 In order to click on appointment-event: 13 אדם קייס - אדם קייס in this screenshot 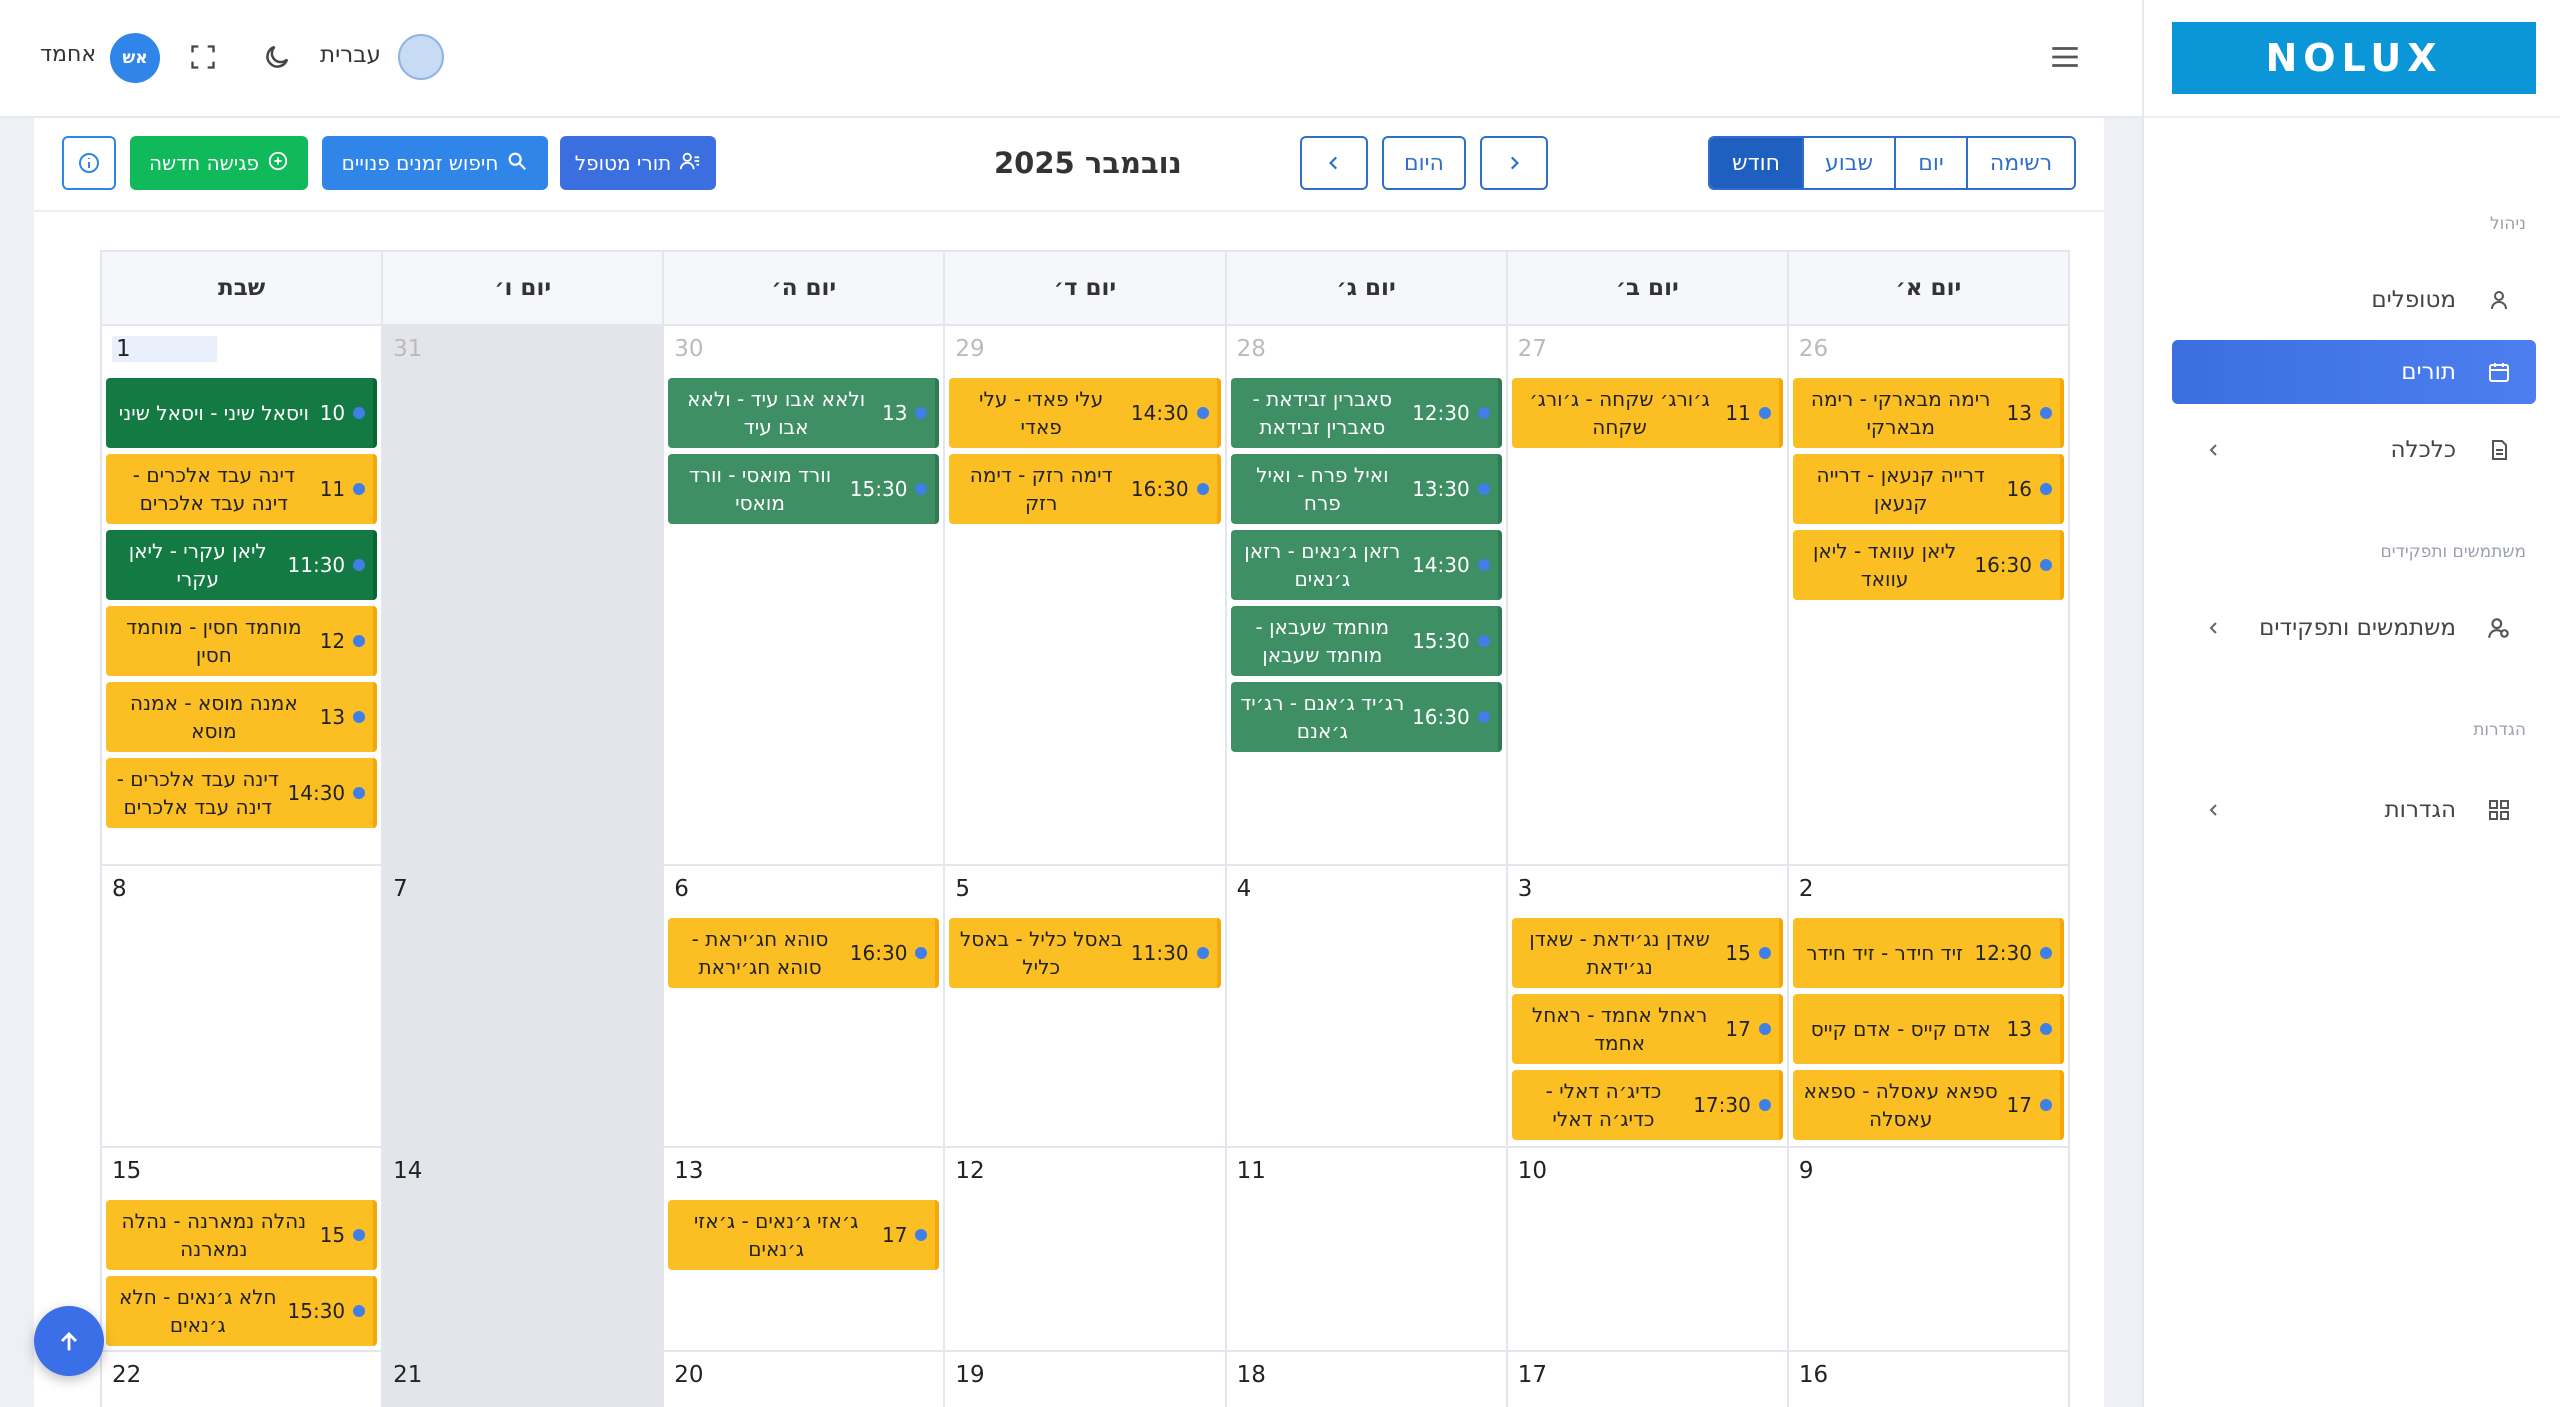, I will do `click(1928, 1029)`.